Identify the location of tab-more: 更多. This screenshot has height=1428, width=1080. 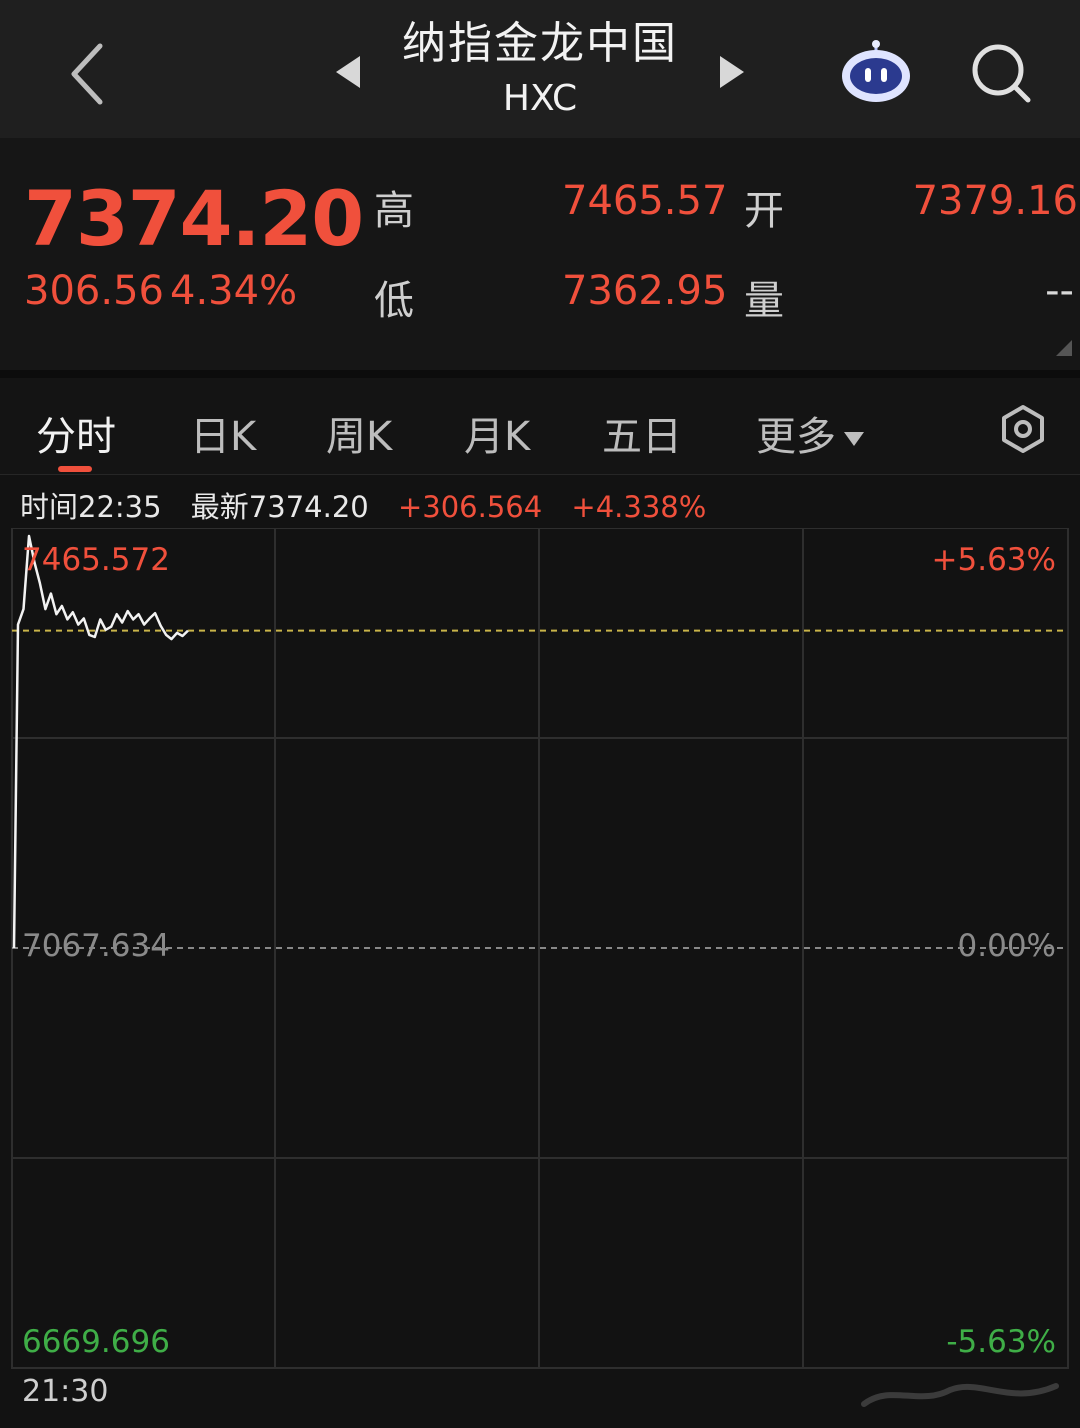
(810, 433).